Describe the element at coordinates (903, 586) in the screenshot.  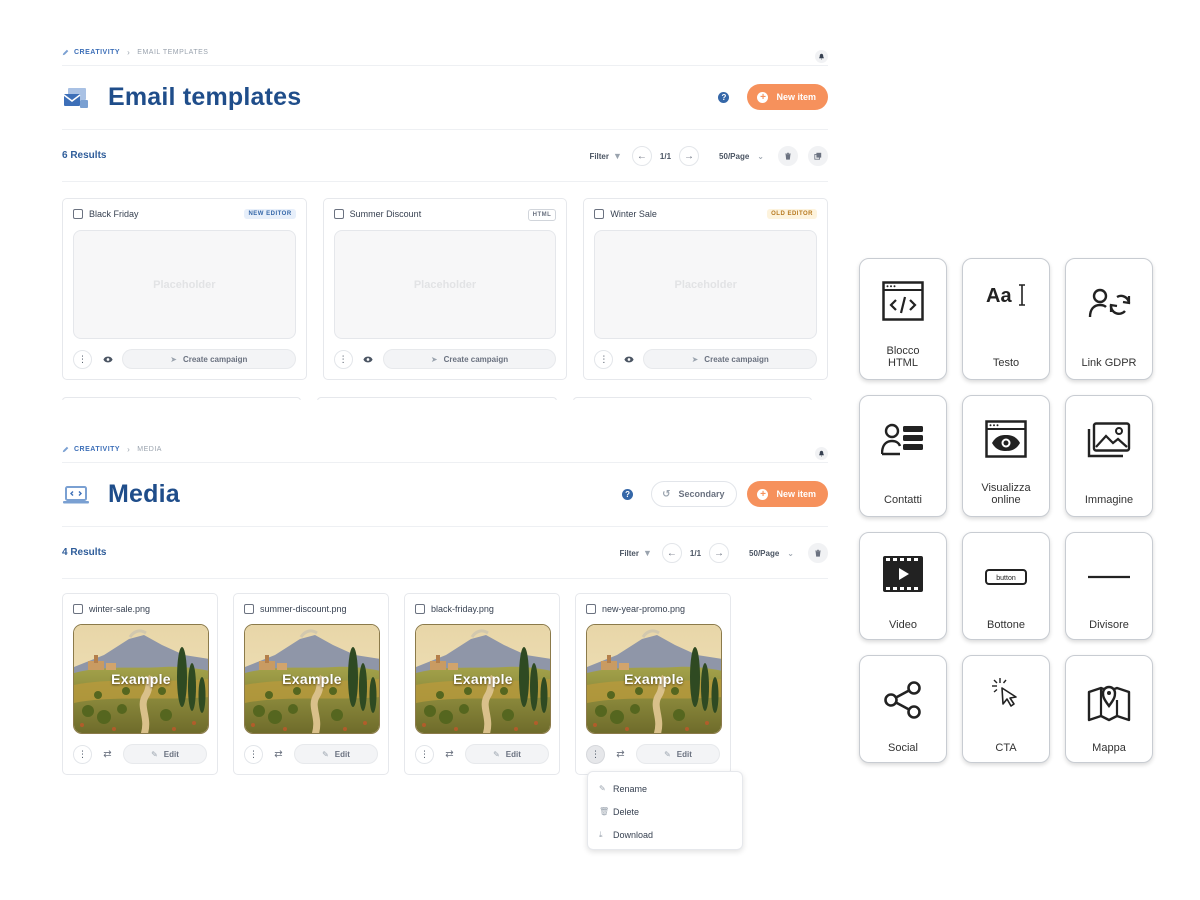
I see `block-video: Video` at that location.